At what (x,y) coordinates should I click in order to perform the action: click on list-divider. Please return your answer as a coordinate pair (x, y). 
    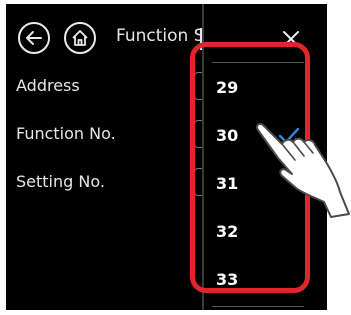
    Looking at the image, I should click on (258, 306).